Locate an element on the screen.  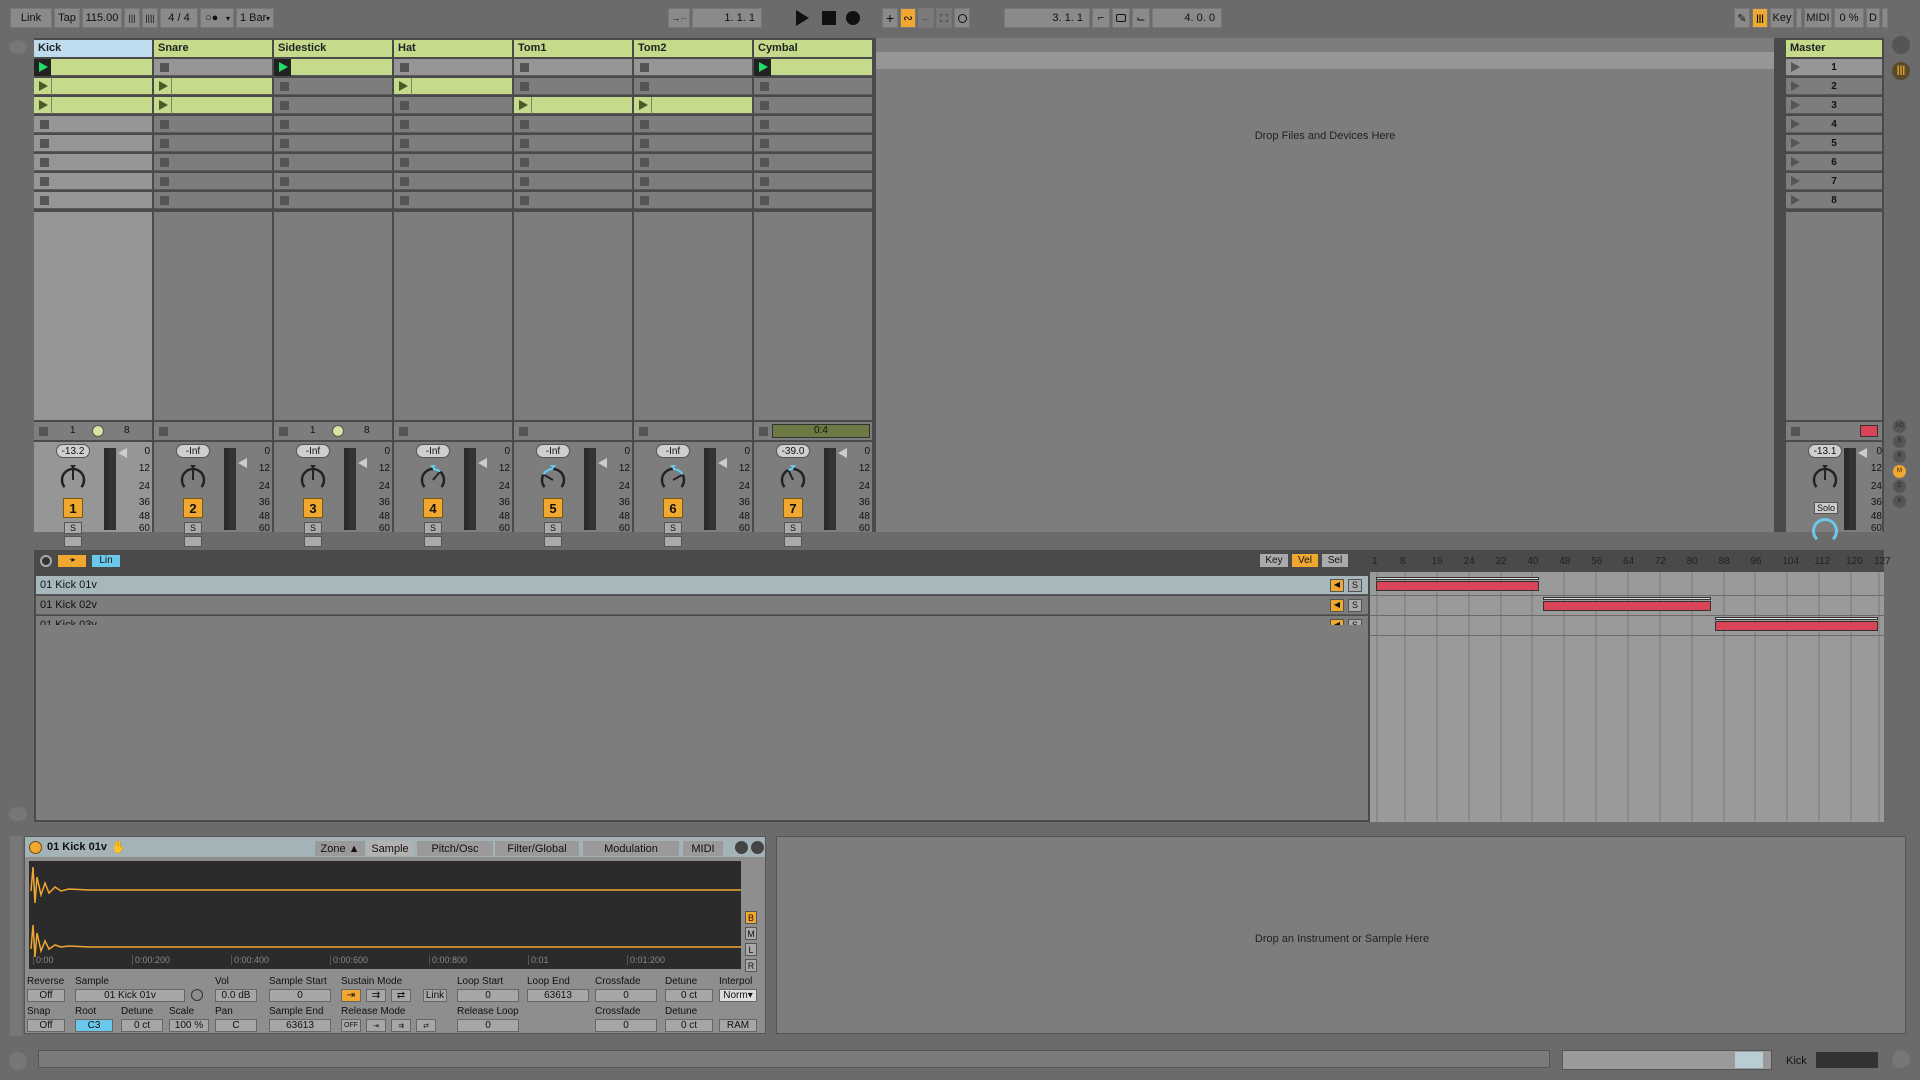
sustain-mode-forward-button: ⇉ is located at coordinates (376, 995).